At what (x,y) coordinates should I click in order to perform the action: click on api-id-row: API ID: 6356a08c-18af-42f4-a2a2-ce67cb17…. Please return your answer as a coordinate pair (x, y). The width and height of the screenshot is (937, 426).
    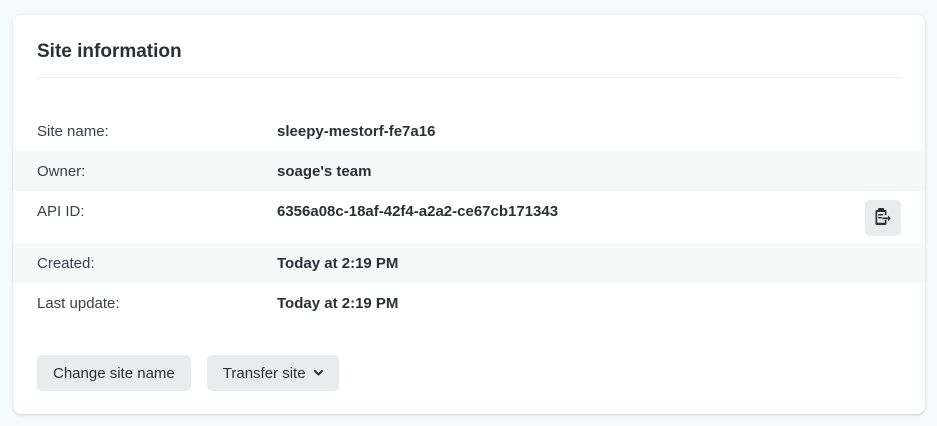
    Looking at the image, I should click on (469, 217).